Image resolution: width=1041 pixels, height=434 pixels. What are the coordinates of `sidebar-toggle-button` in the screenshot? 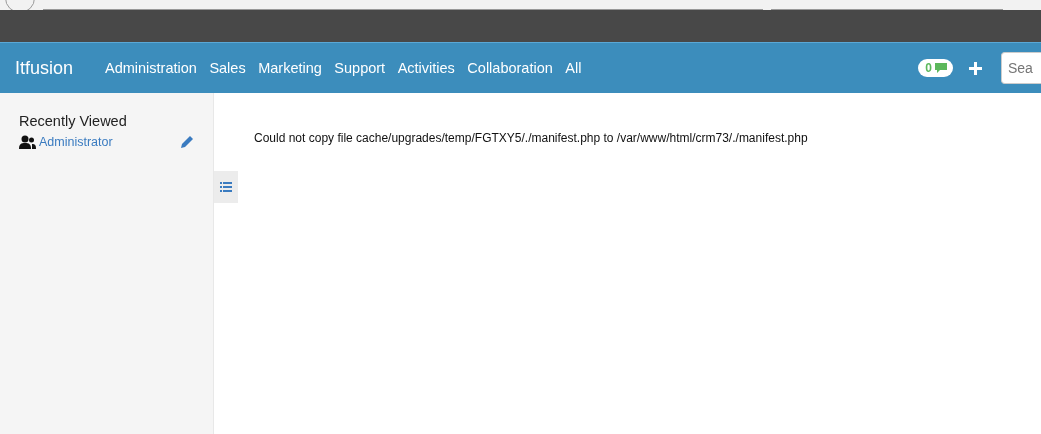 It's located at (226, 187).